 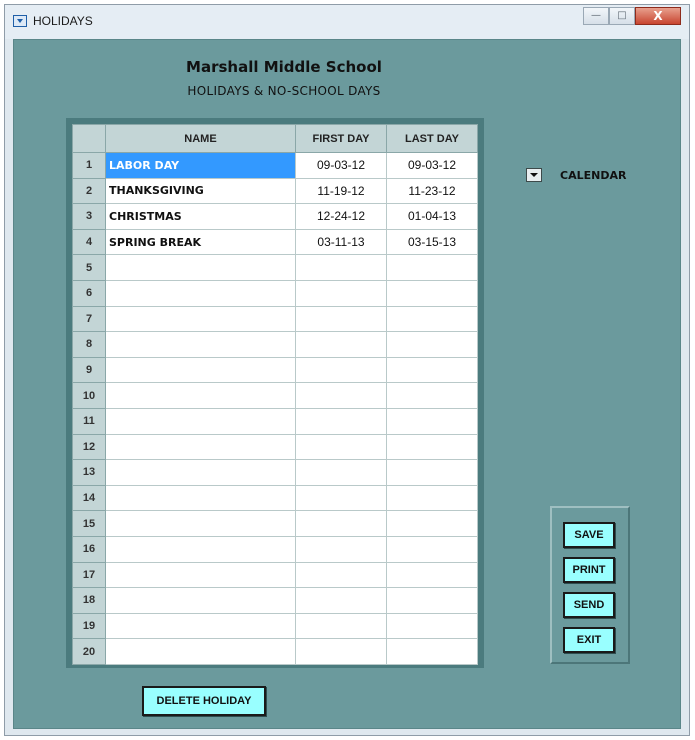 I want to click on table-row: 15, so click(x=275, y=523).